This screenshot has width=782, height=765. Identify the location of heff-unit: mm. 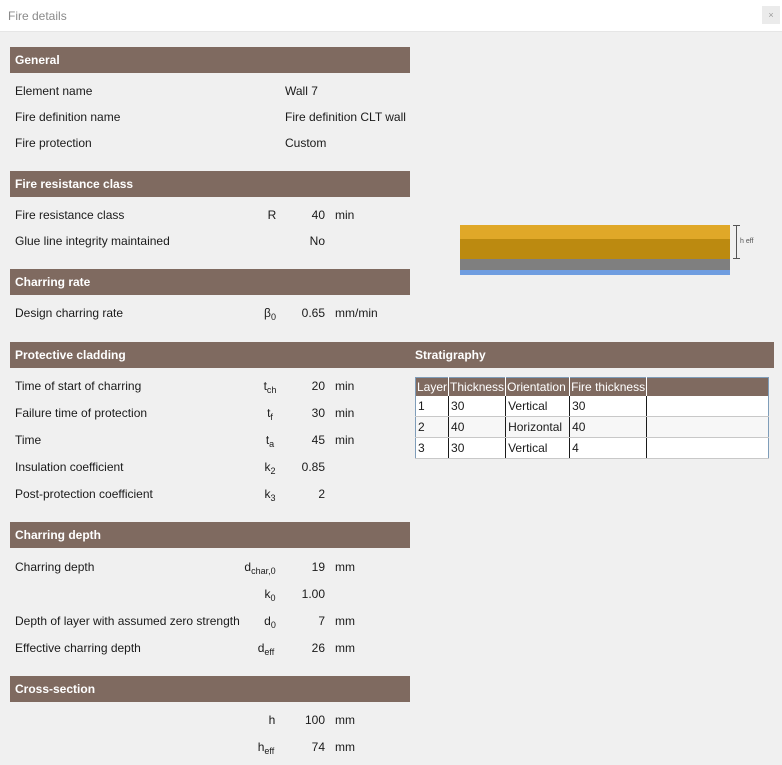
(345, 747).